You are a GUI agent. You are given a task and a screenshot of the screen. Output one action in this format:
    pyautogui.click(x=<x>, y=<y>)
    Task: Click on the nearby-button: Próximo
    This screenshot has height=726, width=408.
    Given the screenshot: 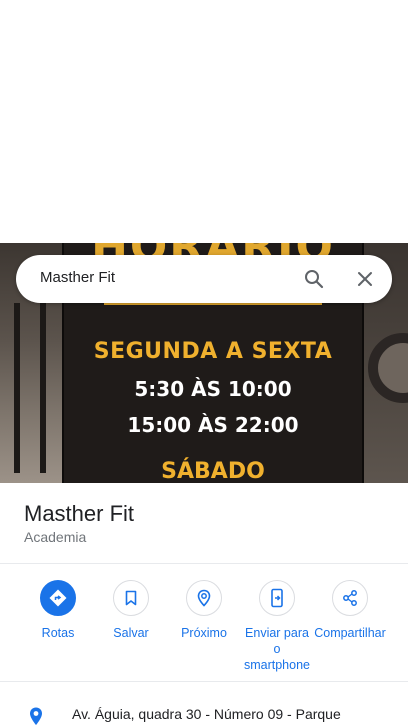 What is the action you would take?
    pyautogui.click(x=204, y=610)
    